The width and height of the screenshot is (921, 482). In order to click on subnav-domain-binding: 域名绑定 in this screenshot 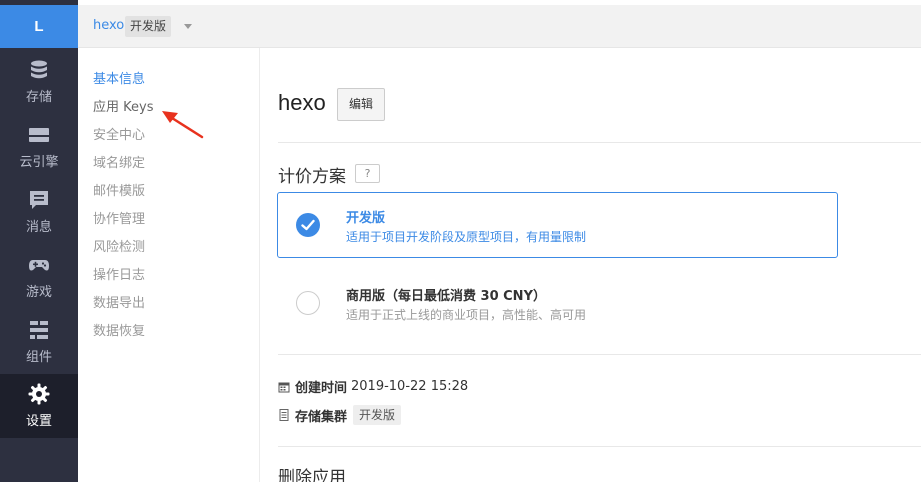, I will do `click(119, 161)`.